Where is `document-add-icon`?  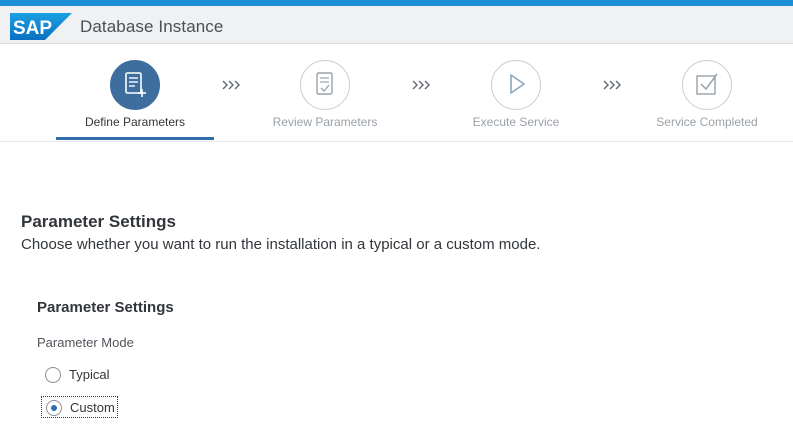
document-add-icon is located at coordinates (135, 84).